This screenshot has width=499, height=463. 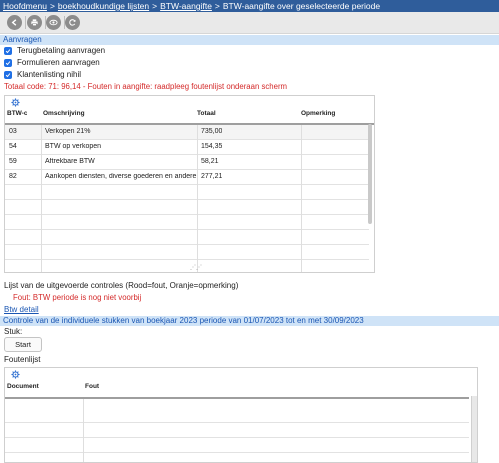 I want to click on back-icon, so click(x=14, y=22).